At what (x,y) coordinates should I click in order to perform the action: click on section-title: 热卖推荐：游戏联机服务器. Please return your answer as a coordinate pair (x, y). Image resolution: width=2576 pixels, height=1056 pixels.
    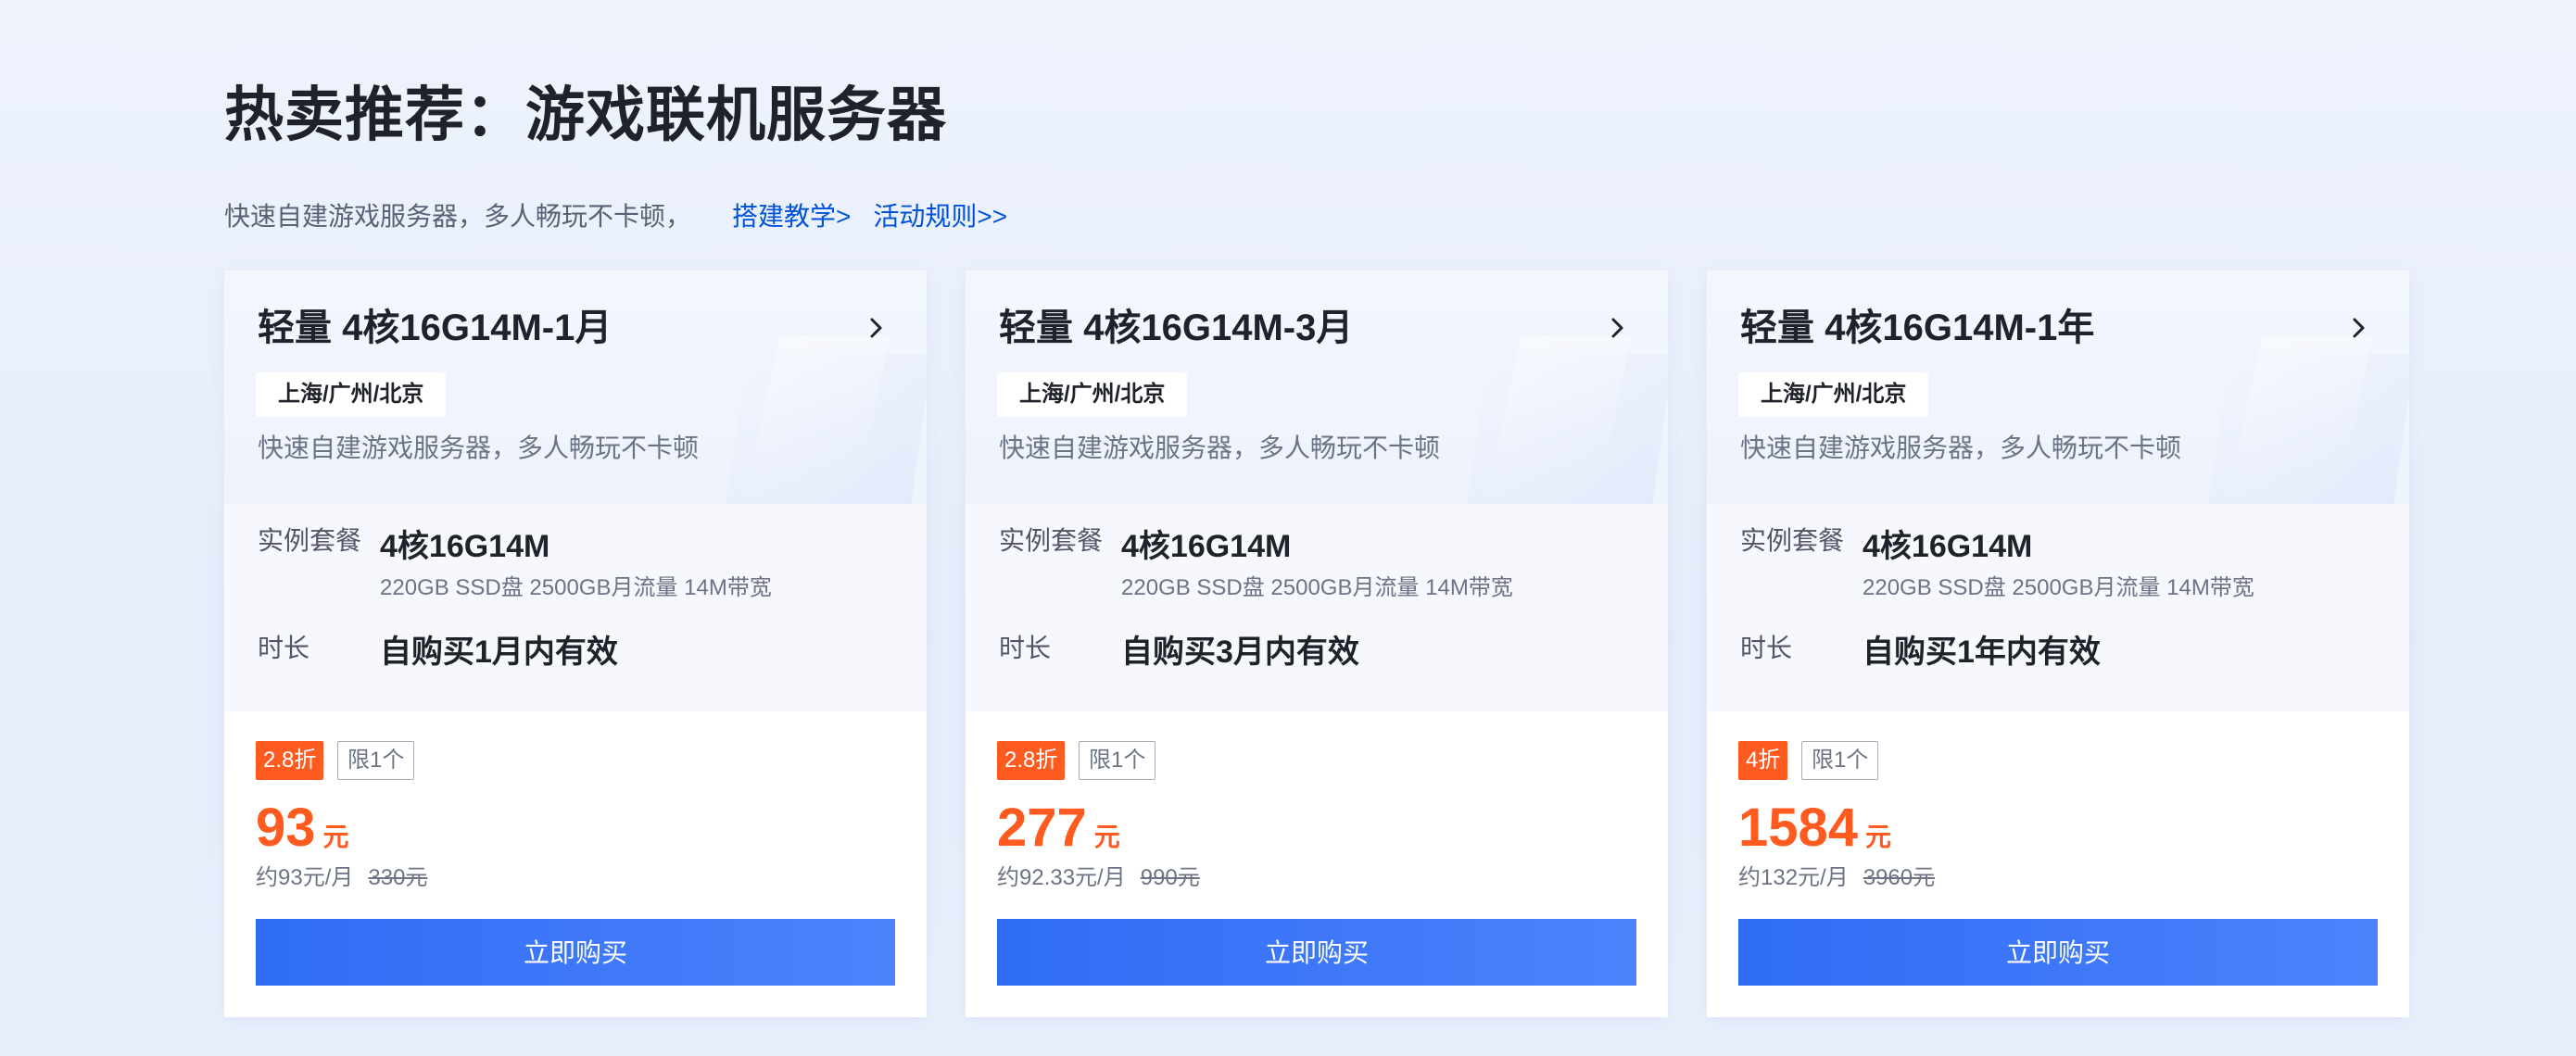
    Looking at the image, I should click on (585, 115).